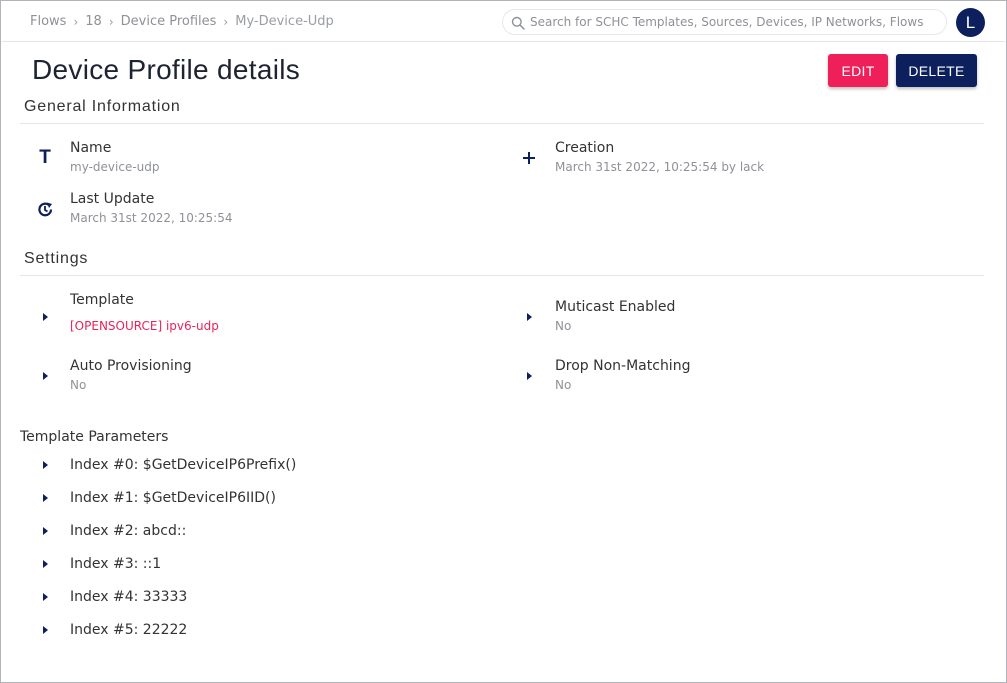  Describe the element at coordinates (615, 307) in the screenshot. I see `multicast-label: Muticast Enabled` at that location.